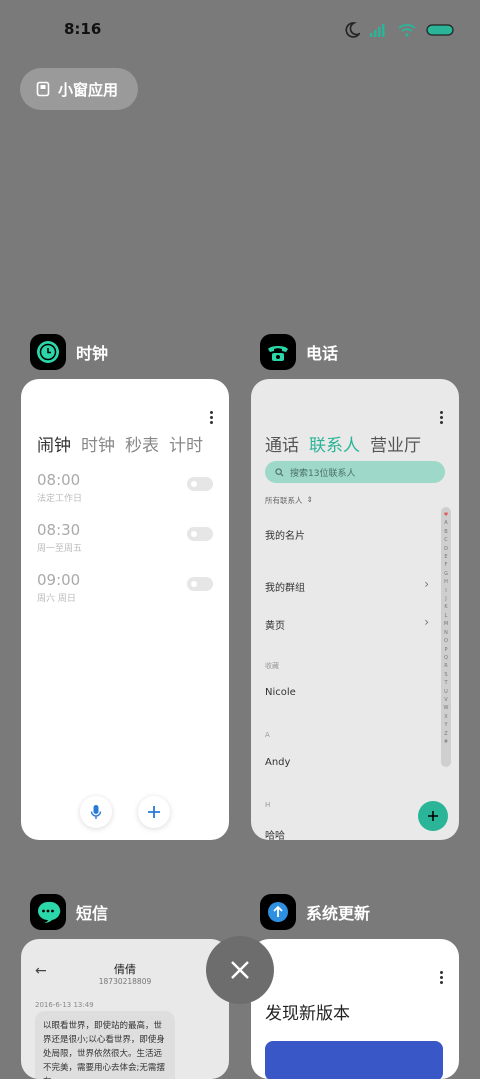  I want to click on conversation-contact-number: 18730218809, so click(125, 981).